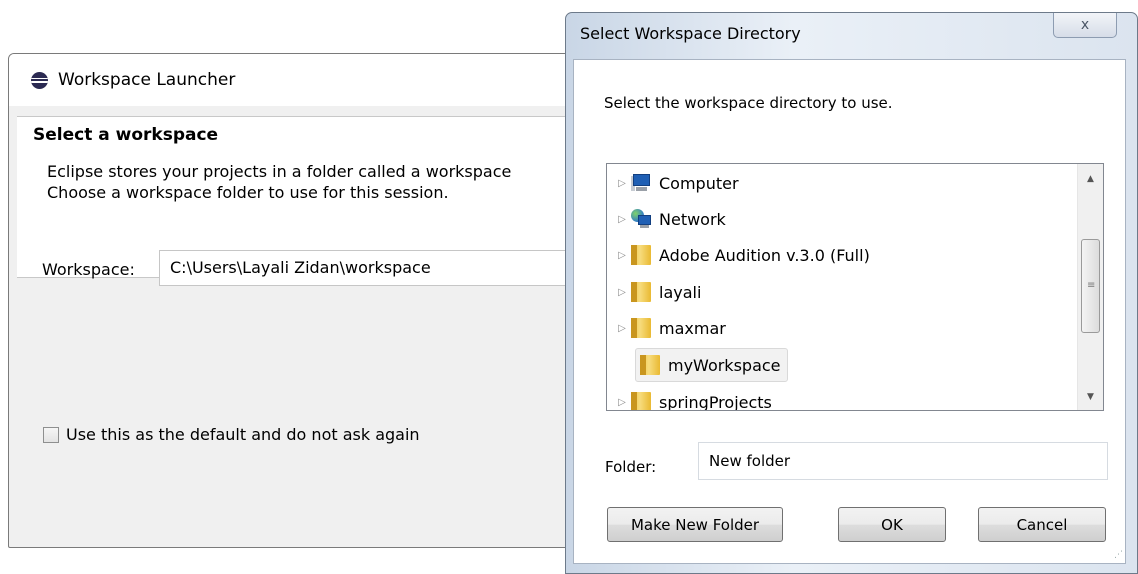  Describe the element at coordinates (690, 33) in the screenshot. I see `dialog-title: Select Workspace Directory` at that location.